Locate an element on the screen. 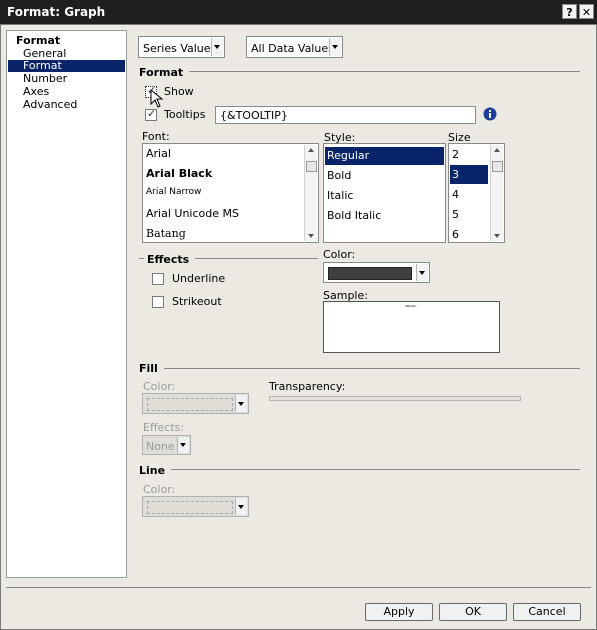  series-select-value: Series Values is located at coordinates (180, 48).